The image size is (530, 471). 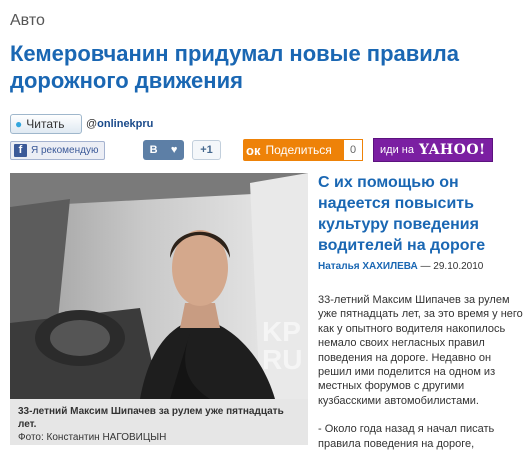 I want to click on twitter-handle: @ onlinekpru, so click(x=119, y=124).